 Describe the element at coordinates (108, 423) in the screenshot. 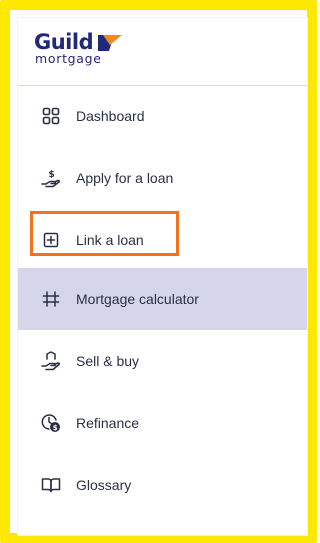

I see `sidebar-item-label: Refinance` at that location.